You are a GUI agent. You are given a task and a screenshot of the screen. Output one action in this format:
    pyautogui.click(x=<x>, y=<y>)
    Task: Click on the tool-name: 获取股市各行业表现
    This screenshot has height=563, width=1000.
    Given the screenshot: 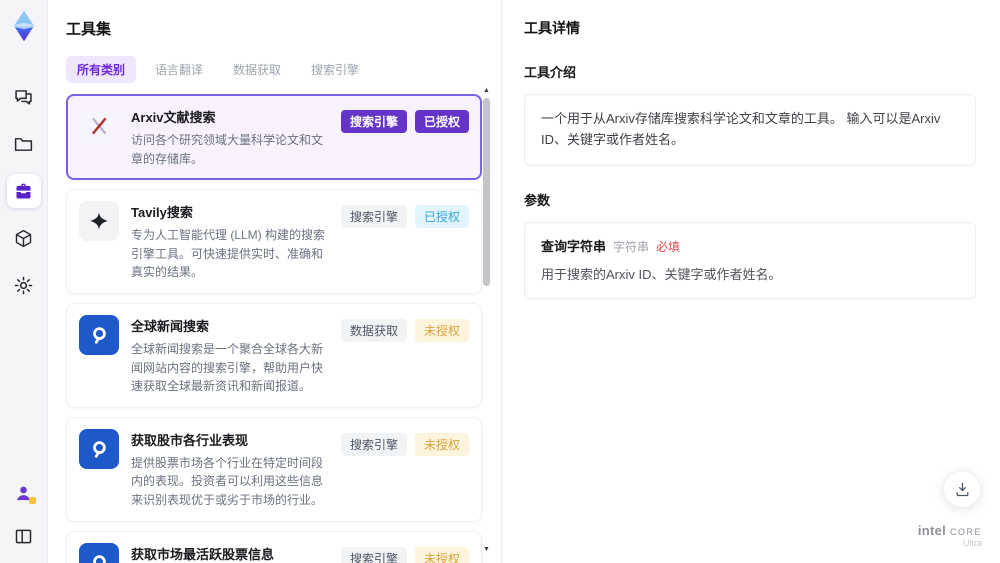 What is the action you would take?
    pyautogui.click(x=190, y=440)
    